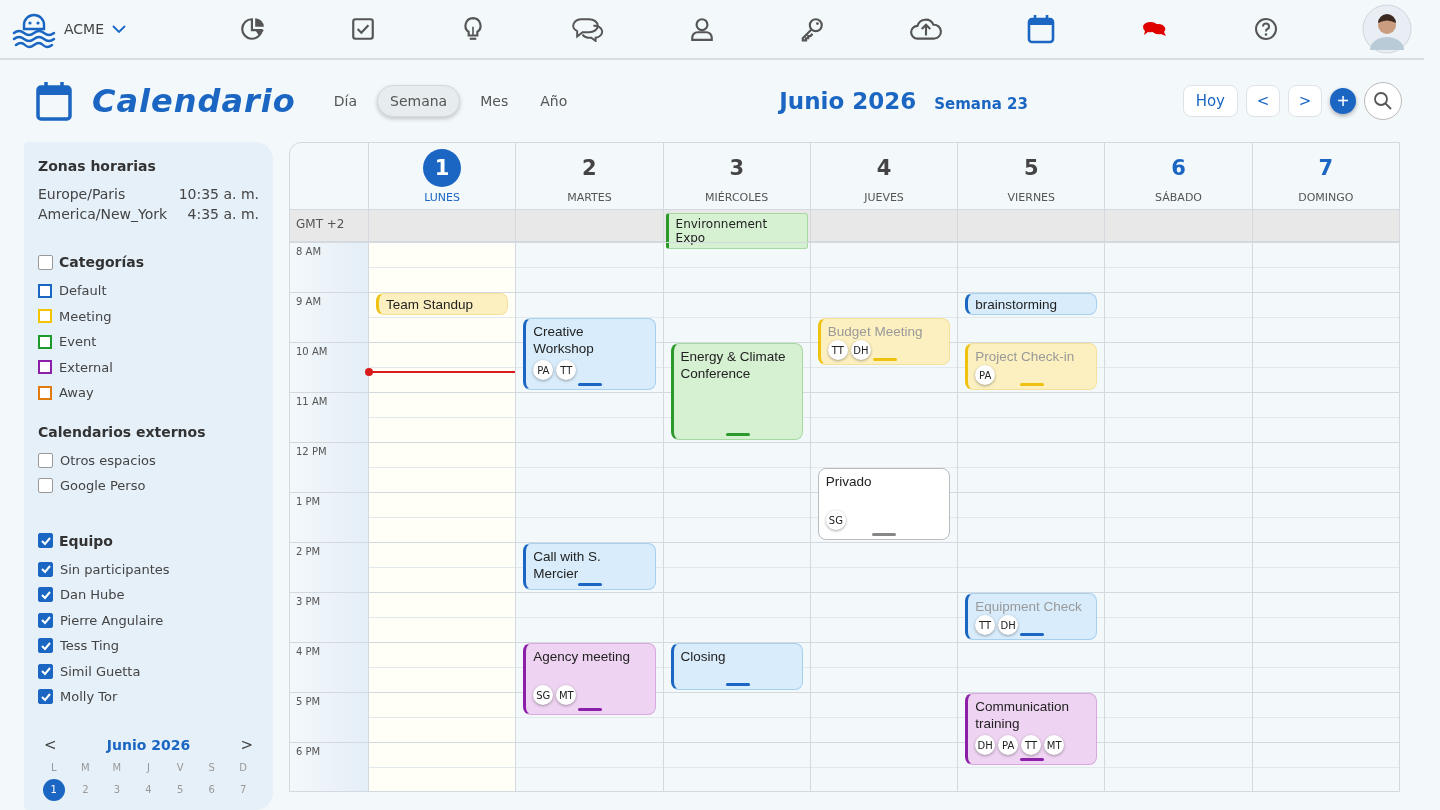 The width and height of the screenshot is (1440, 810). I want to click on hour-label: 6 PM, so click(308, 751).